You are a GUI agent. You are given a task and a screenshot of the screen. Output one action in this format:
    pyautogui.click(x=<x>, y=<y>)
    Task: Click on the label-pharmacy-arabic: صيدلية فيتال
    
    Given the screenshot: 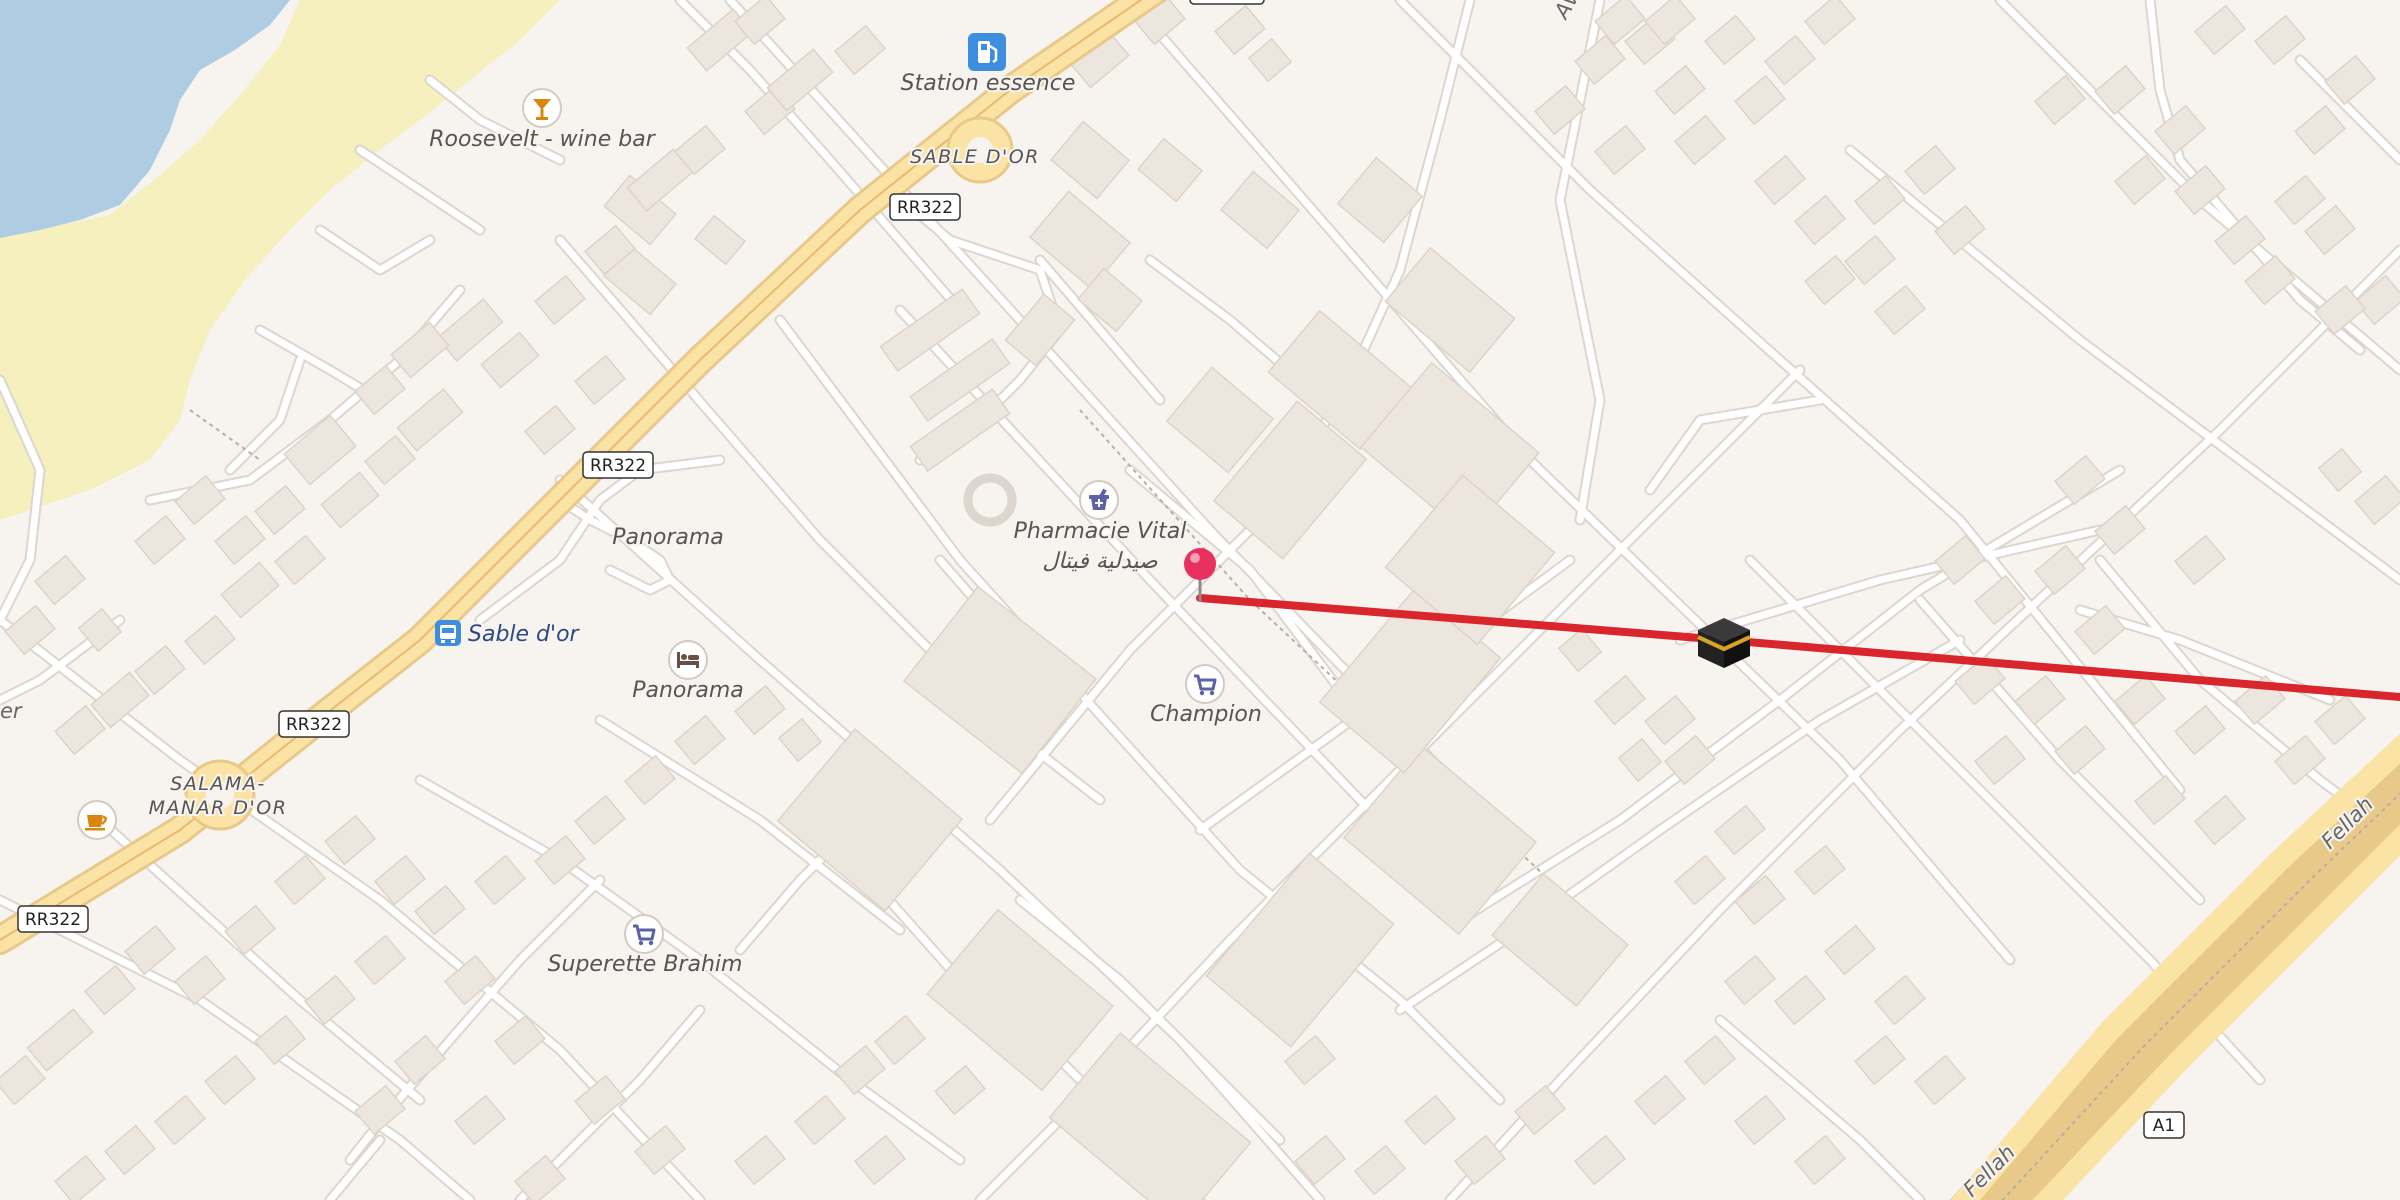 What is the action you would take?
    pyautogui.click(x=1100, y=561)
    